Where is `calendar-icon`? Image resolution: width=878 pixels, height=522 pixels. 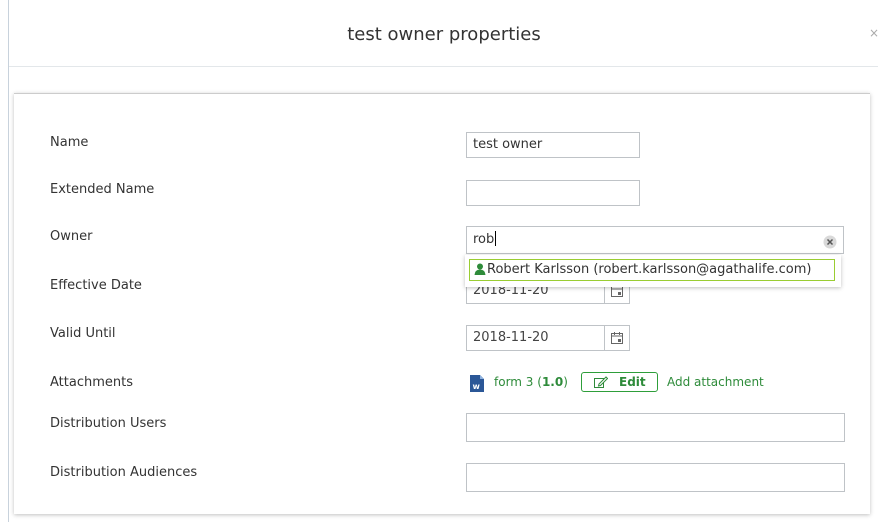
calendar-icon is located at coordinates (616, 338).